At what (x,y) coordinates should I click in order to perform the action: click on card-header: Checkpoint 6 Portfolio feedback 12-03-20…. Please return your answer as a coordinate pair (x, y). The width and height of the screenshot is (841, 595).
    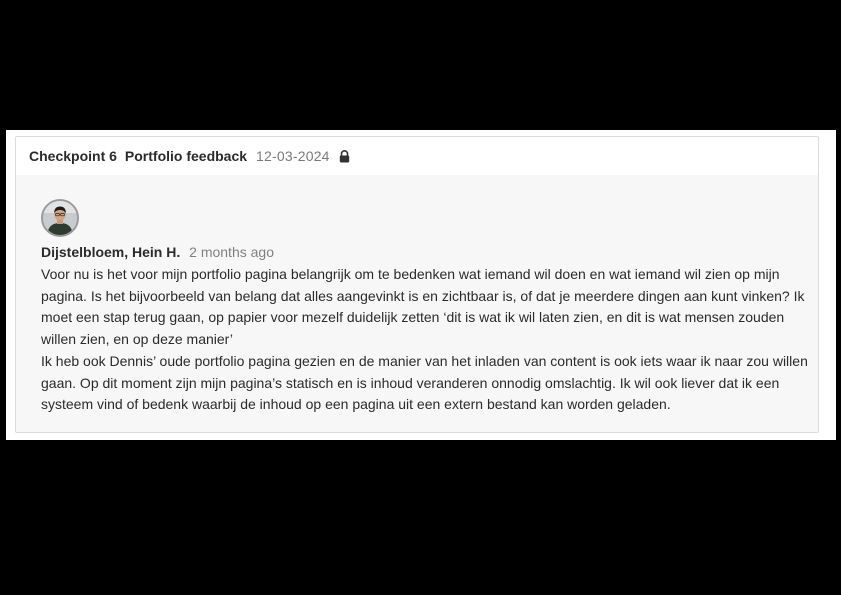
    Looking at the image, I should click on (417, 156).